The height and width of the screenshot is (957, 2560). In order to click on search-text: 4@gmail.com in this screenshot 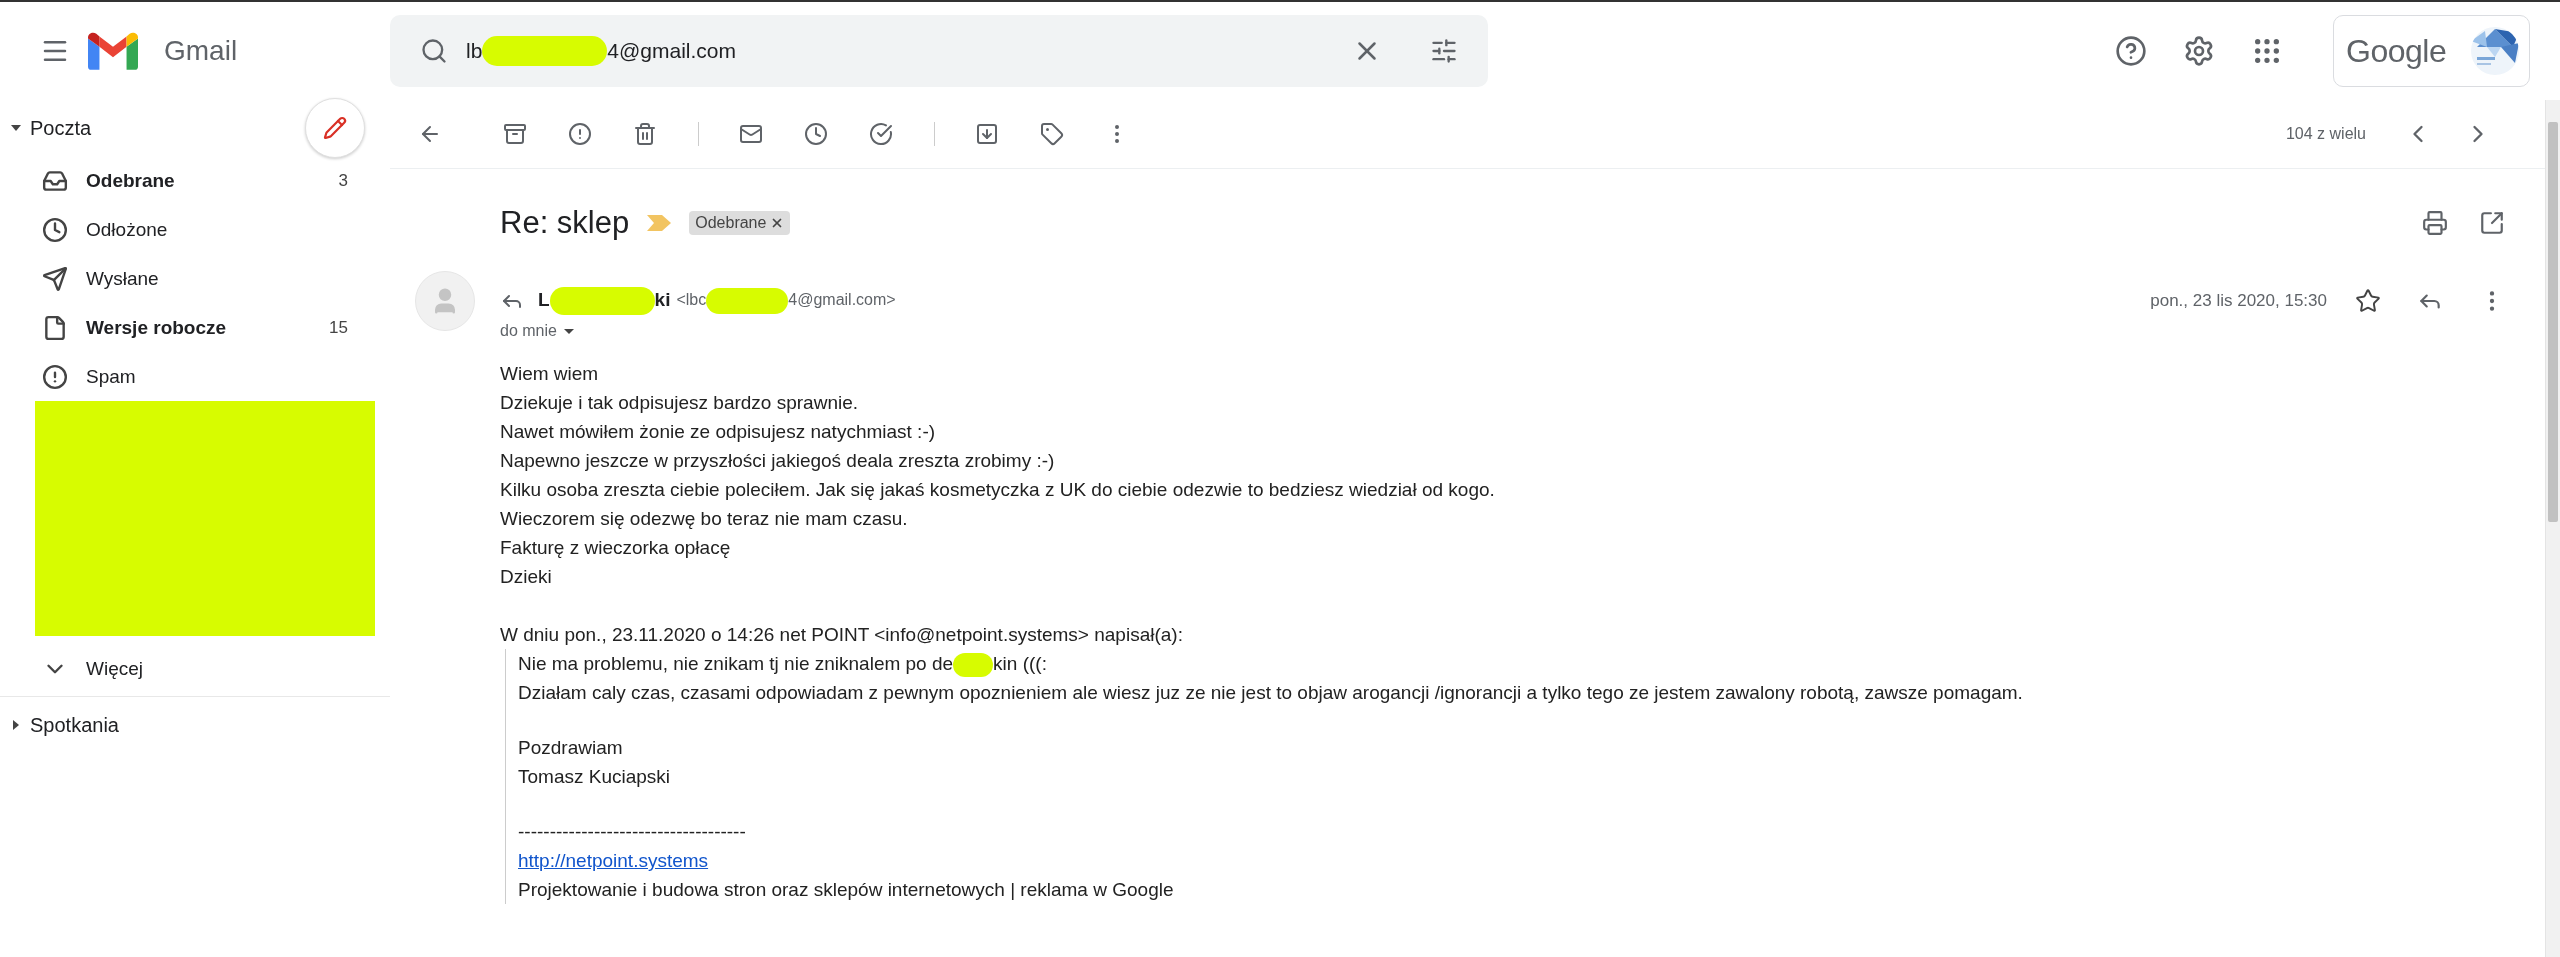, I will do `click(672, 51)`.